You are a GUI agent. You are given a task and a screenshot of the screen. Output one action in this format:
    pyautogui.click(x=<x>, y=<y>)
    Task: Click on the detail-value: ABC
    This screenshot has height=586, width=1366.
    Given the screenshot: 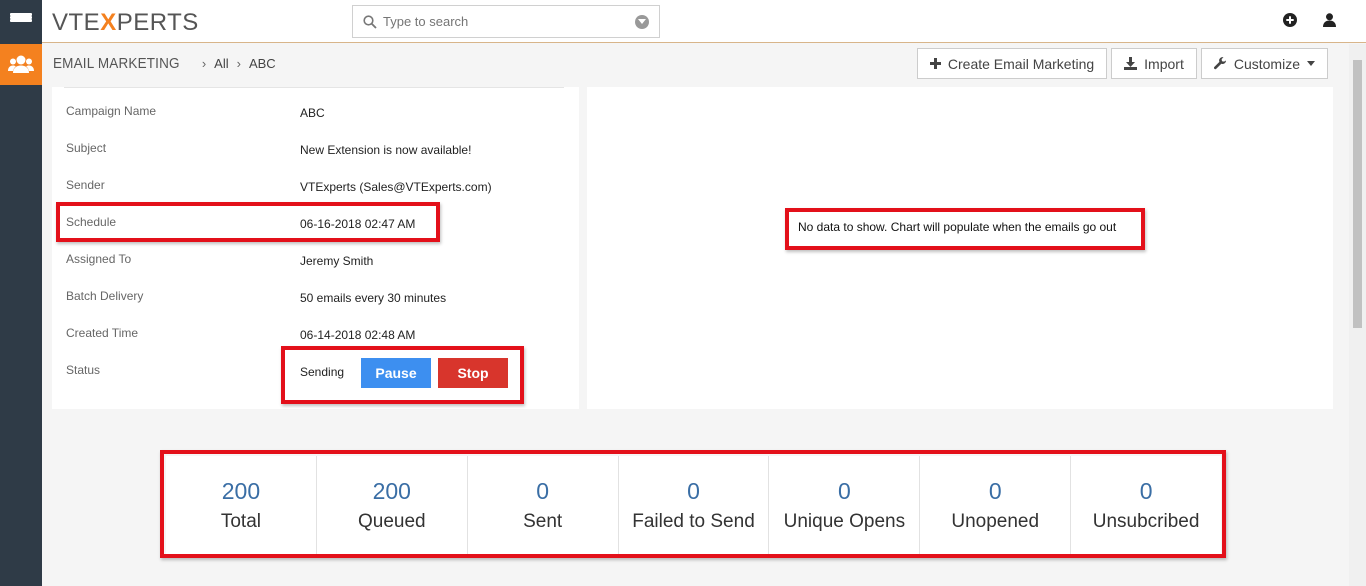 What is the action you would take?
    pyautogui.click(x=312, y=113)
    